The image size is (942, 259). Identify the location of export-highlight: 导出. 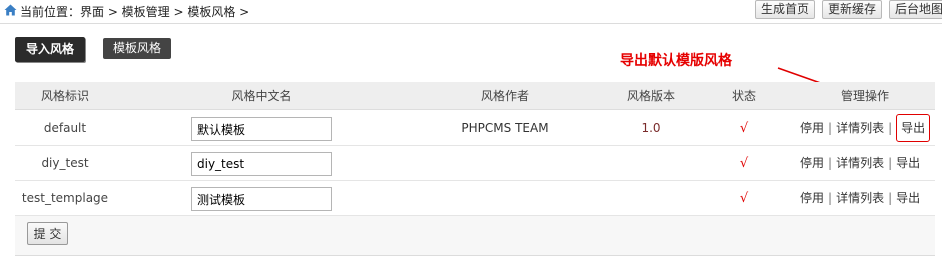
(913, 128).